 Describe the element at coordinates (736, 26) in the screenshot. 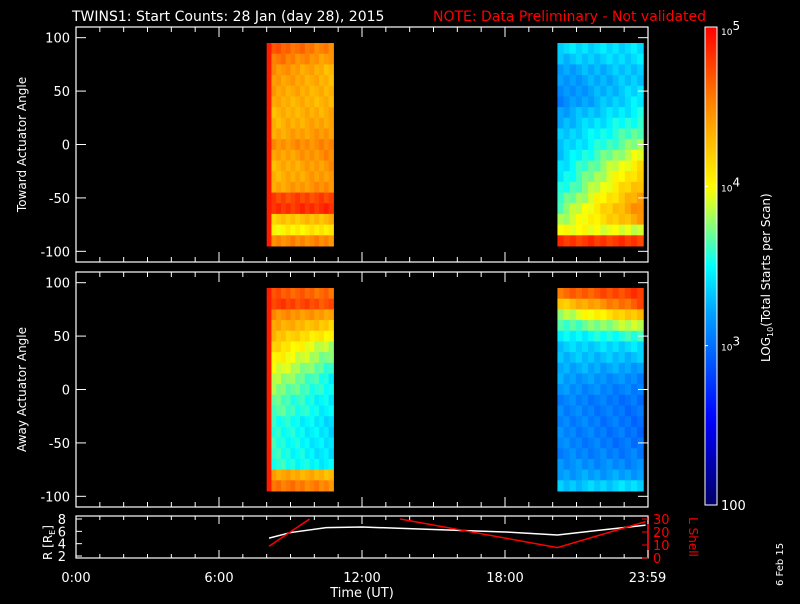

I see `colorbar-tick-exp: 5` at that location.